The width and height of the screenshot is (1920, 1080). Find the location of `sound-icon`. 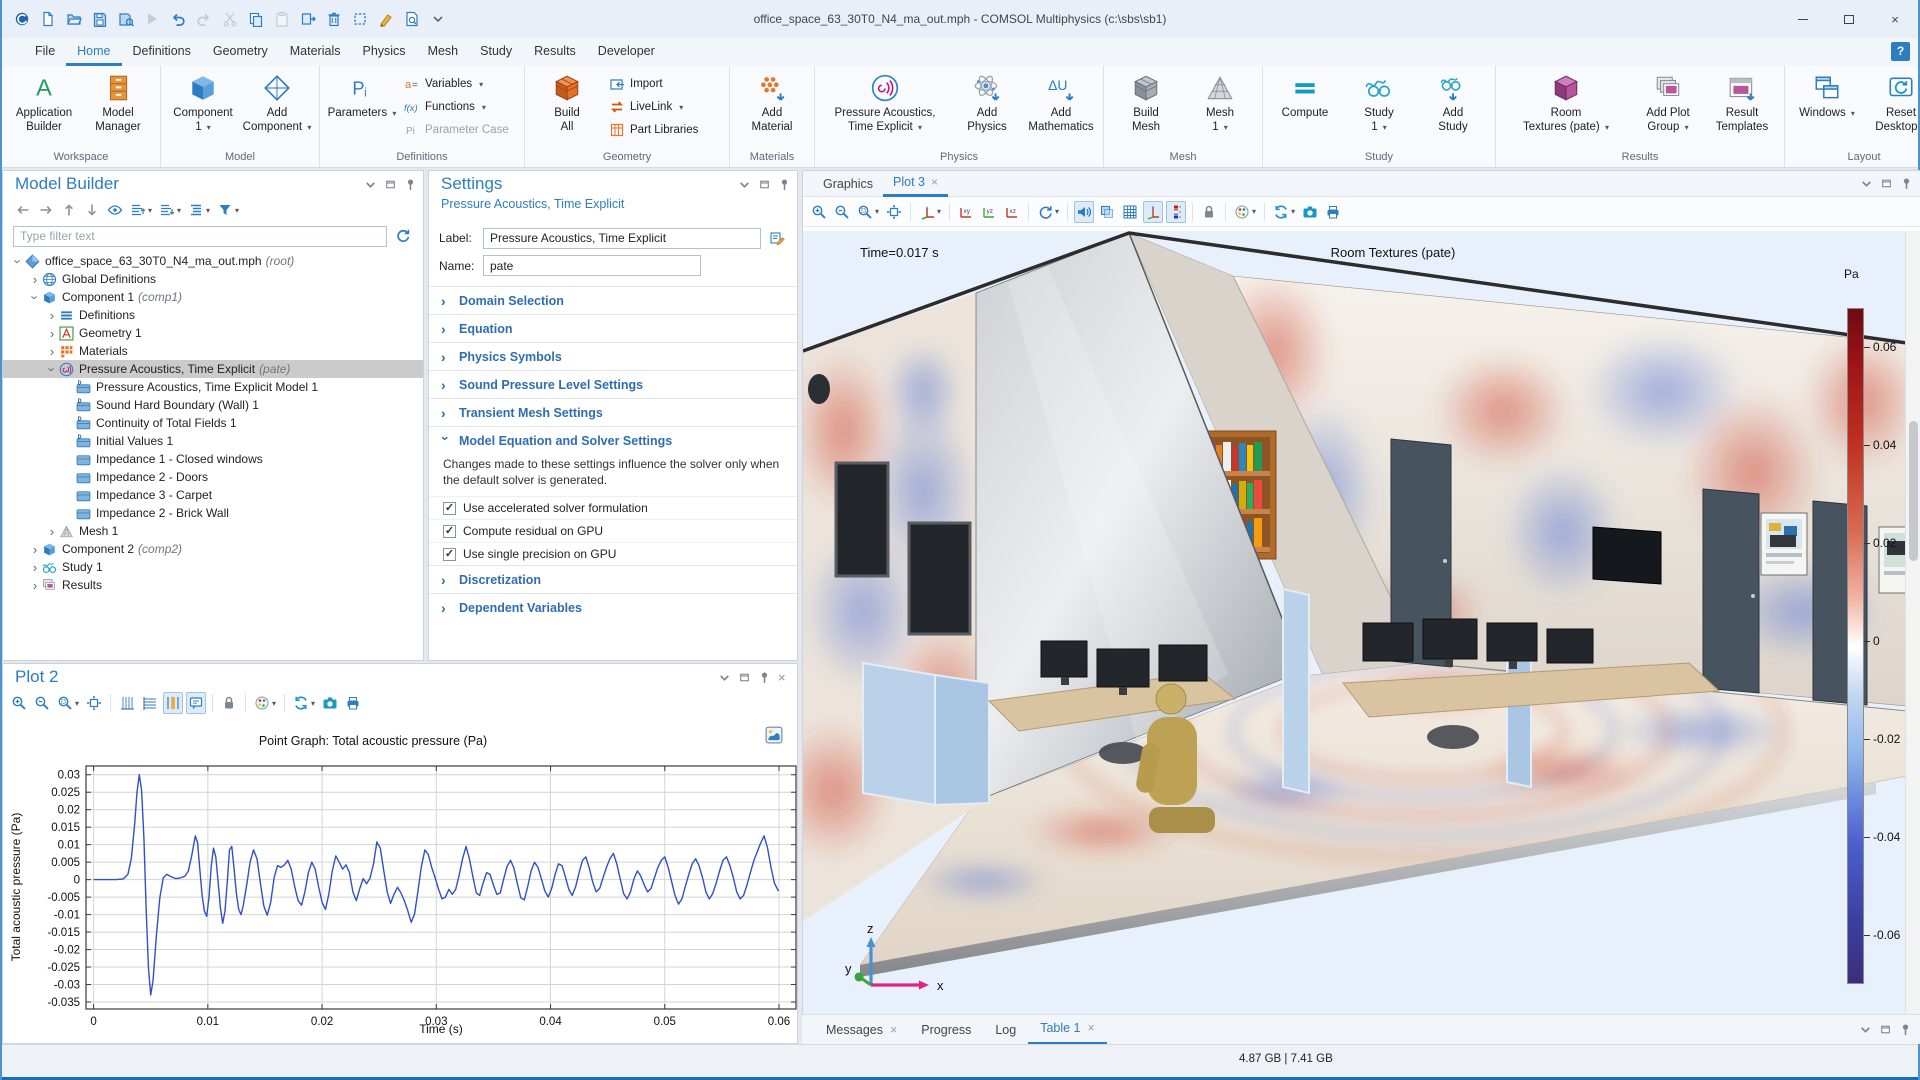

sound-icon is located at coordinates (1084, 211).